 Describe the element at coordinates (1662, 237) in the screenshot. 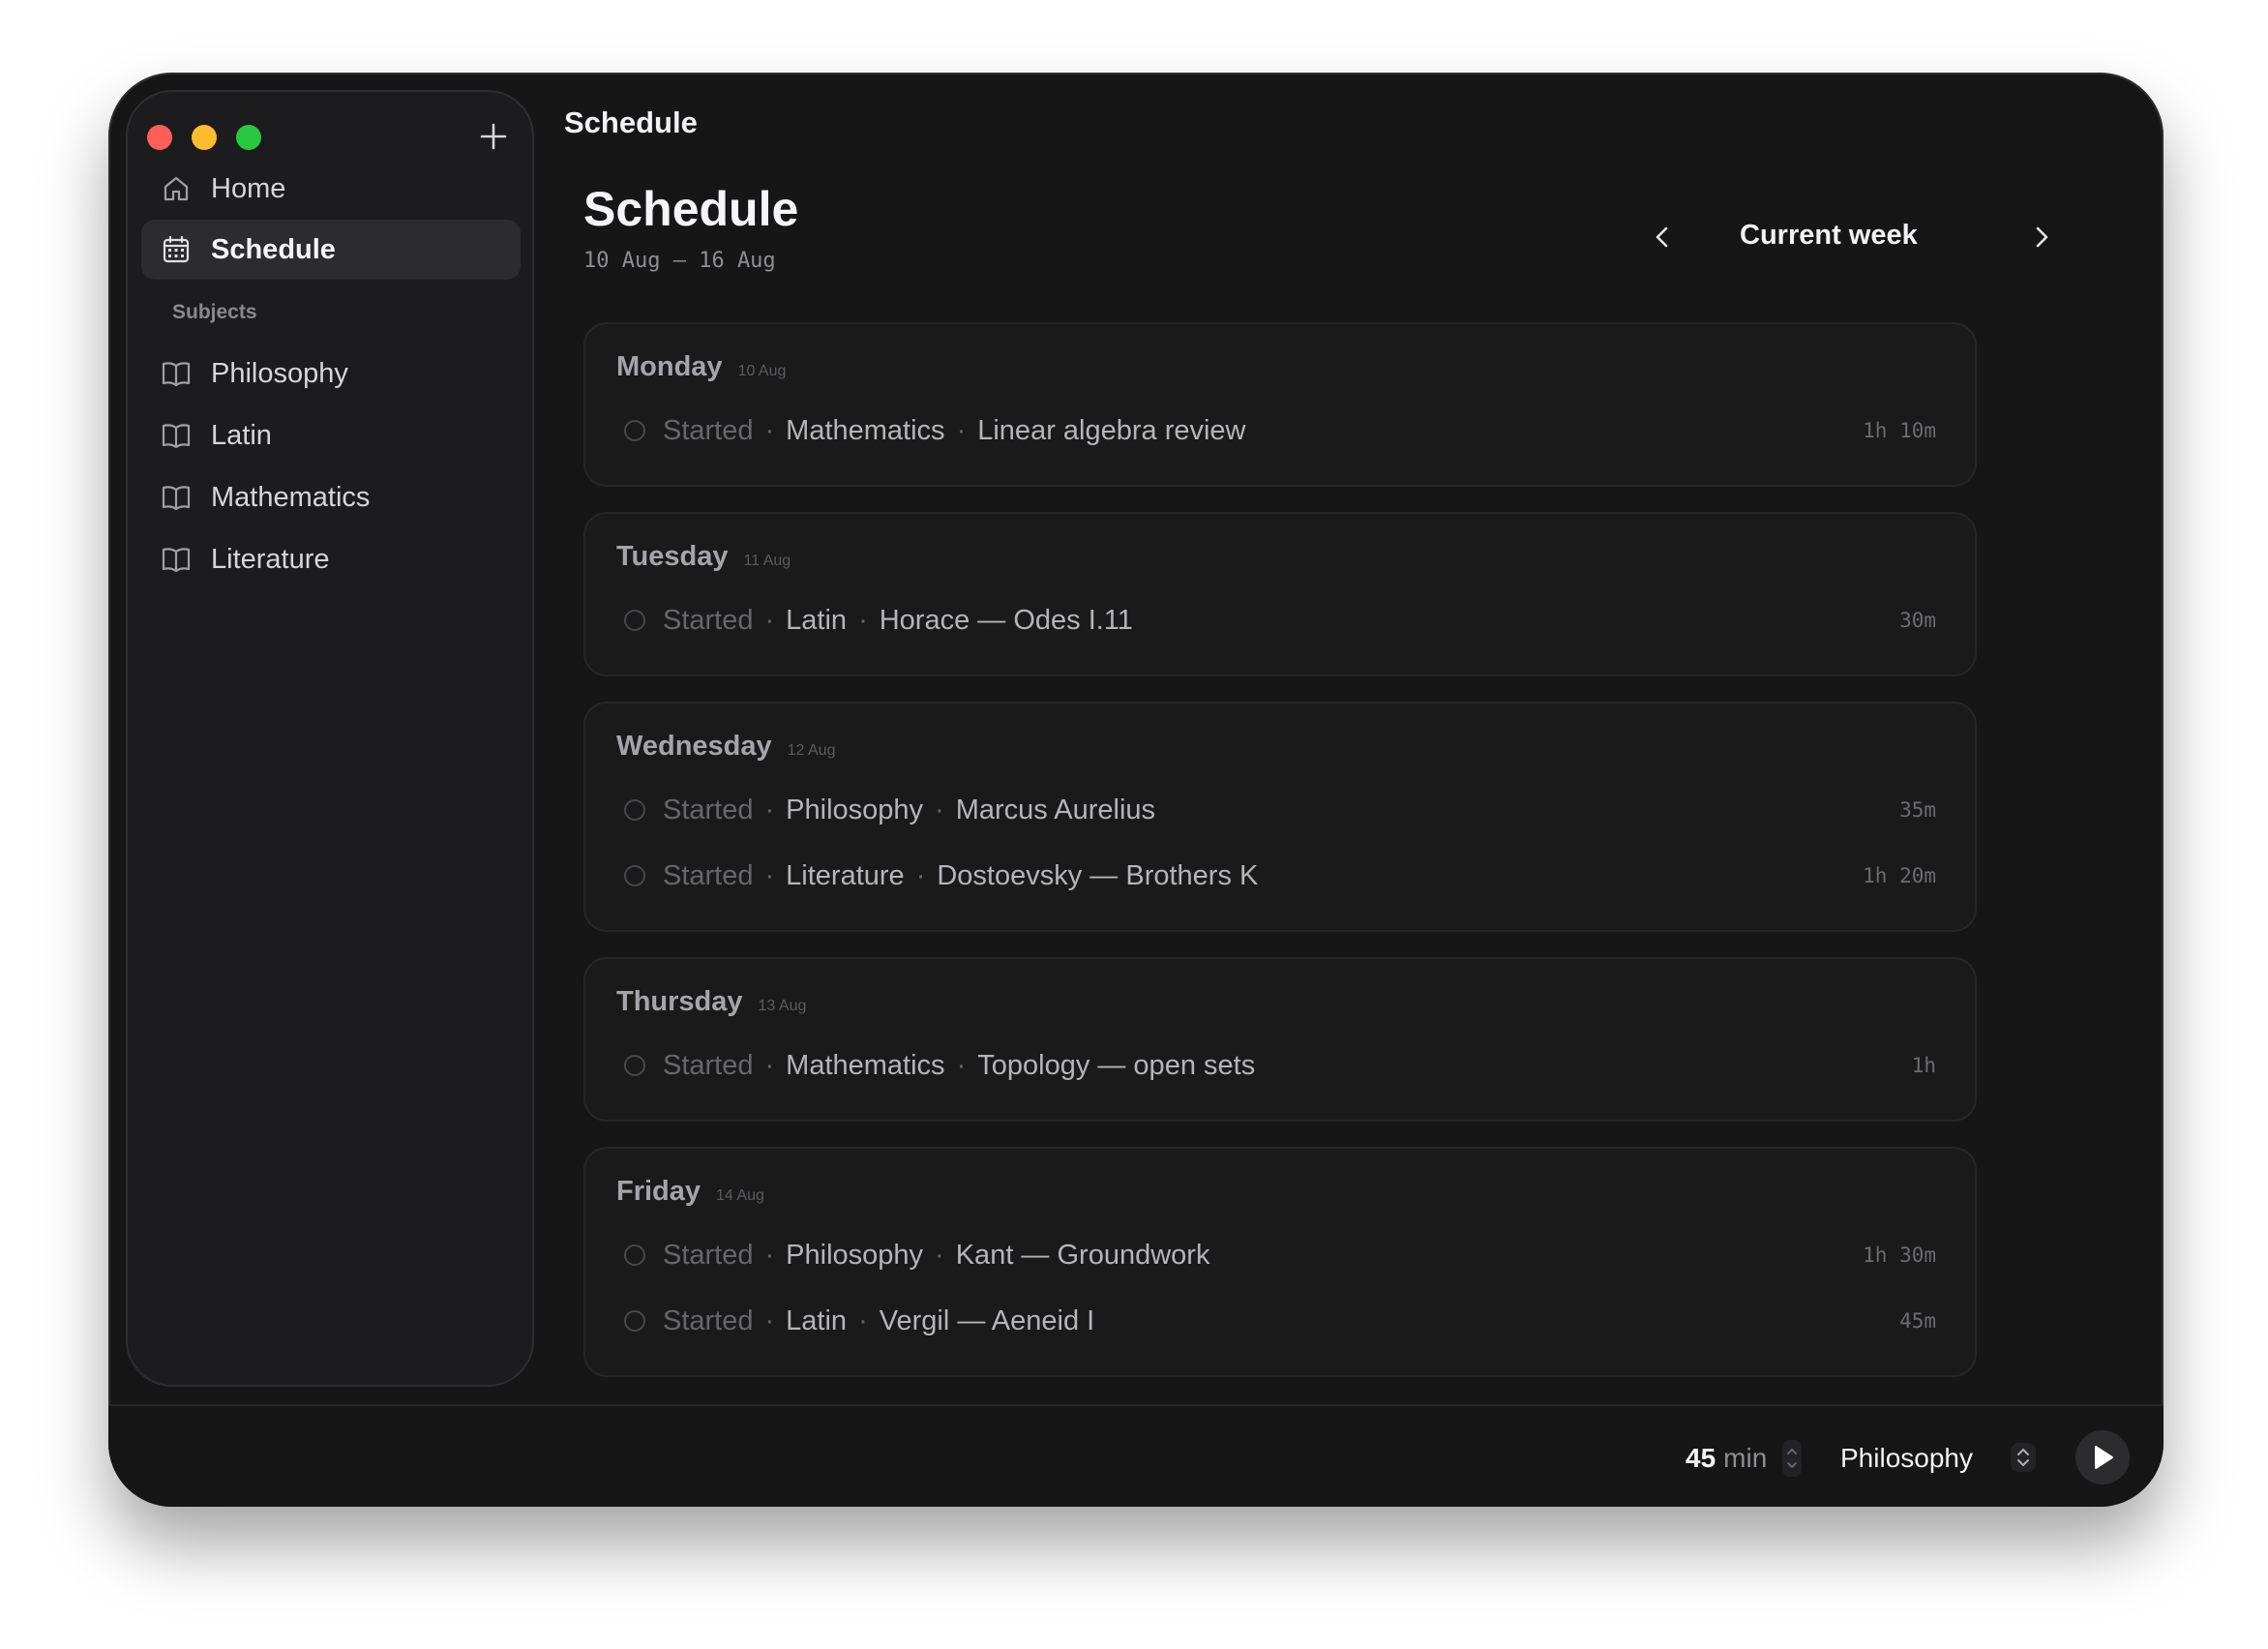

I see `chevron-left-icon` at that location.